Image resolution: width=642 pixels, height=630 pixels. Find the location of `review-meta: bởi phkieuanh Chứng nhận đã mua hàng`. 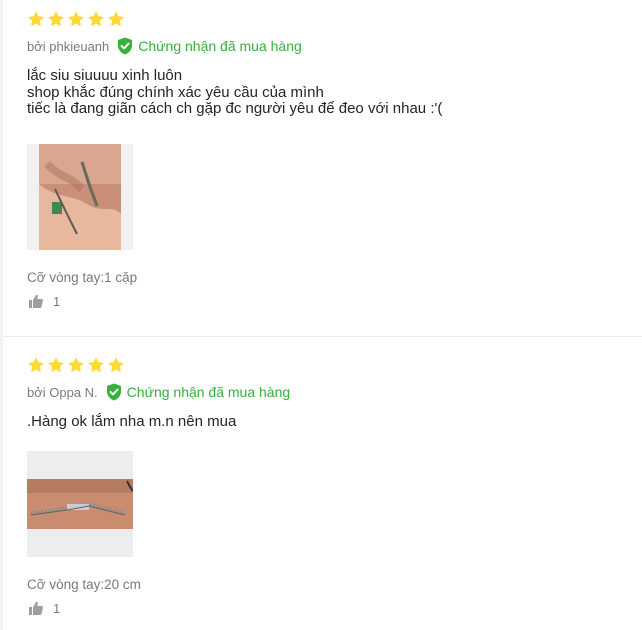

review-meta: bởi phkieuanh Chứng nhận đã mua hàng is located at coordinates (334, 46).